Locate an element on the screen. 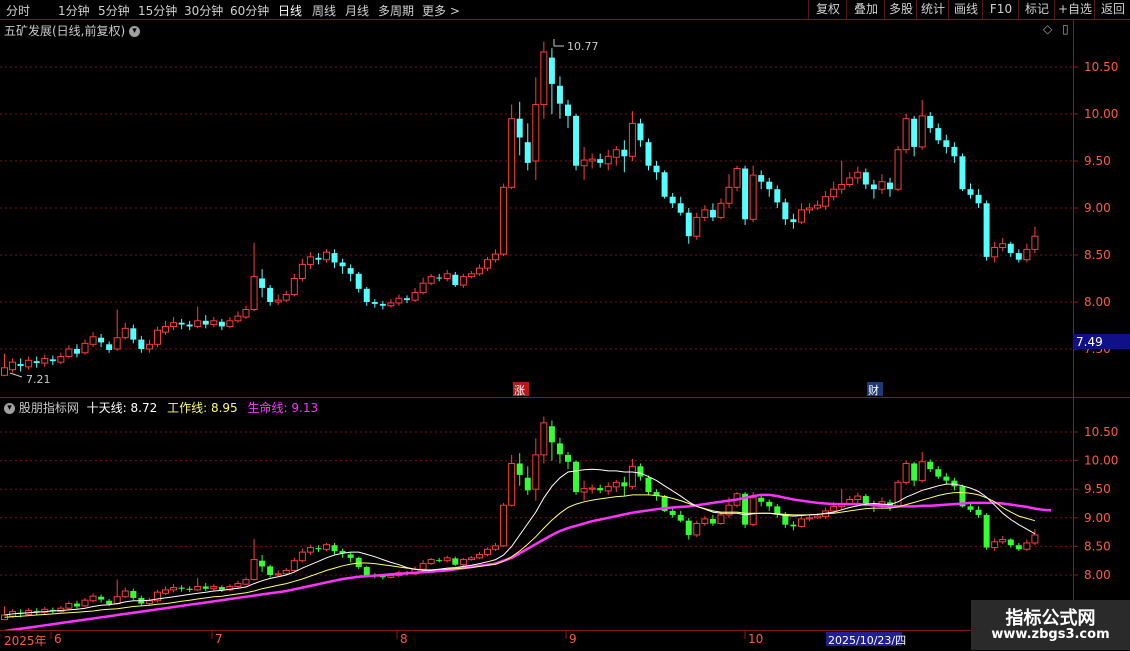 Image resolution: width=1130 pixels, height=651 pixels. timeframe-15min: 15分钟 is located at coordinates (157, 10).